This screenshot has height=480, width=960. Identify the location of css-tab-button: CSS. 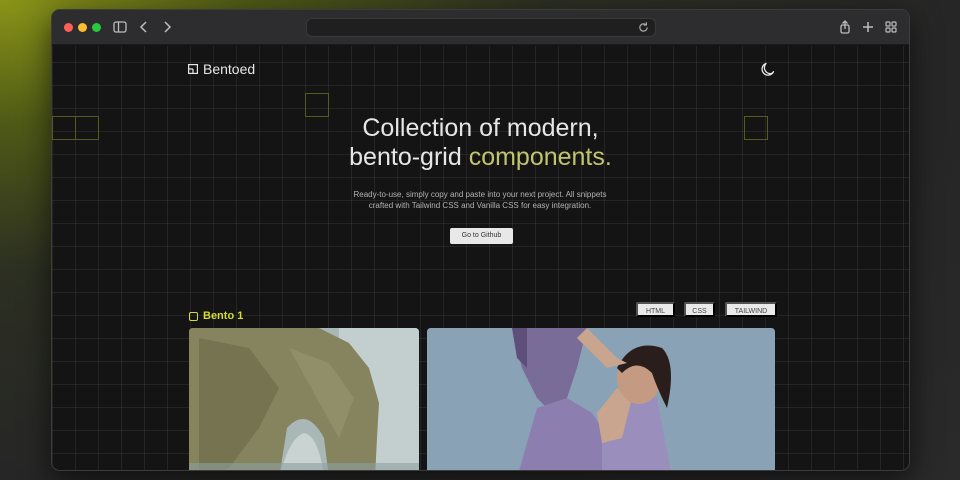
(699, 309).